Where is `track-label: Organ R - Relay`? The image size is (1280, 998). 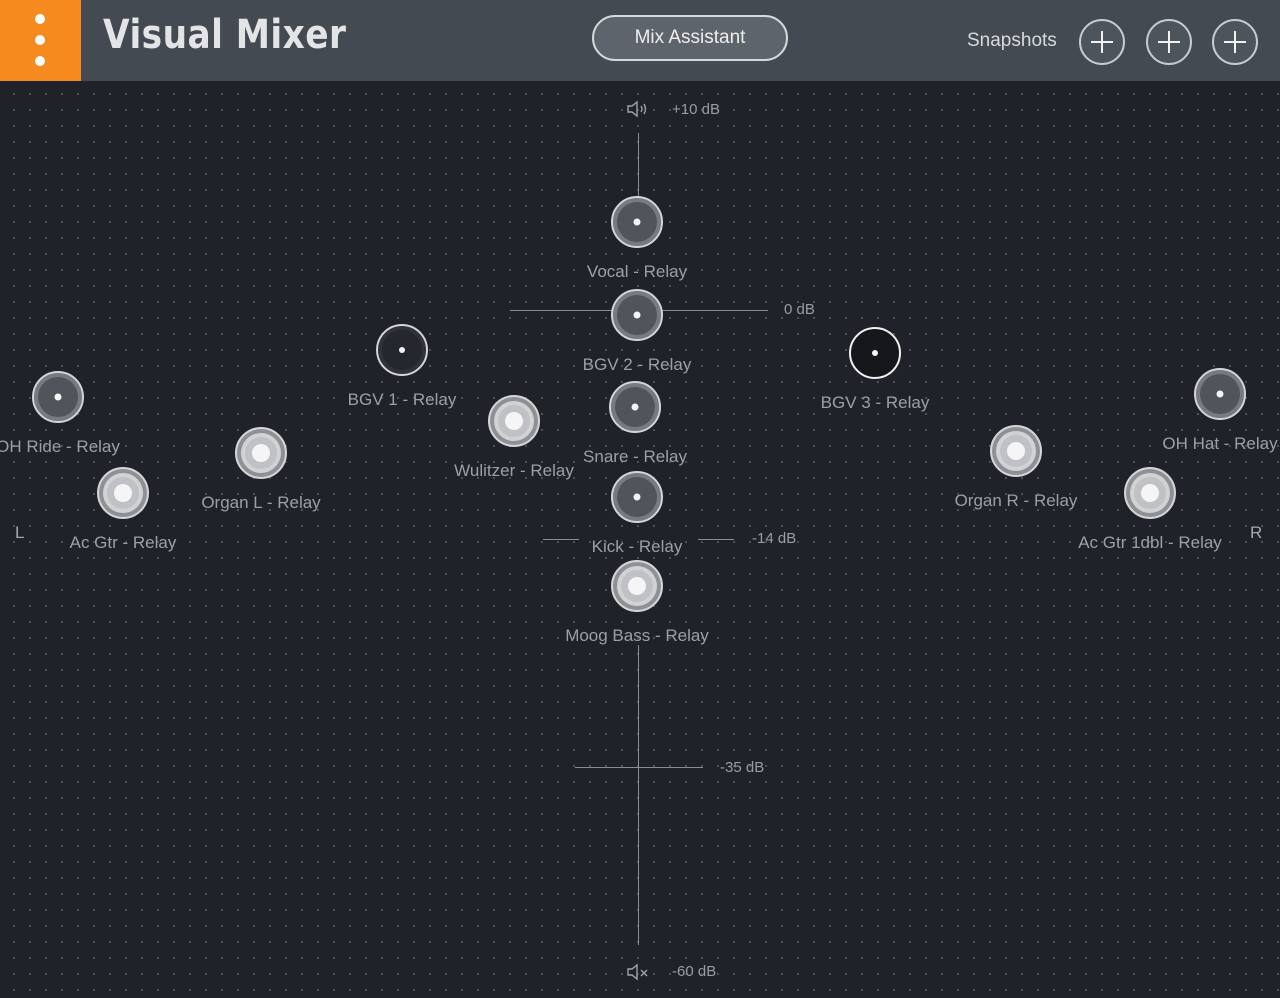
track-label: Organ R - Relay is located at coordinates (1016, 500).